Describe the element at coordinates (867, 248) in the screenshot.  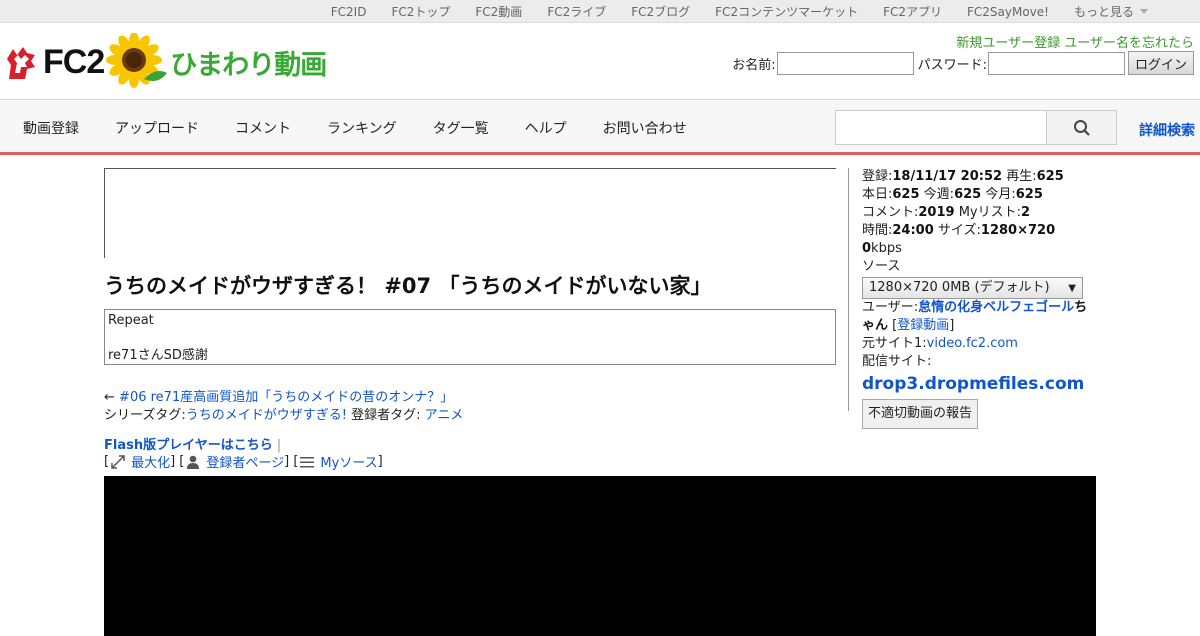
I see `bitrate-value: 0` at that location.